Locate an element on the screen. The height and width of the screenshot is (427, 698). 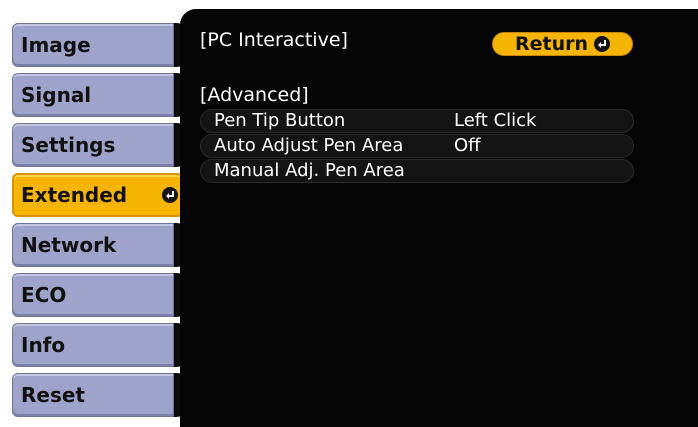
sidebar-item-info: Info is located at coordinates (102, 345).